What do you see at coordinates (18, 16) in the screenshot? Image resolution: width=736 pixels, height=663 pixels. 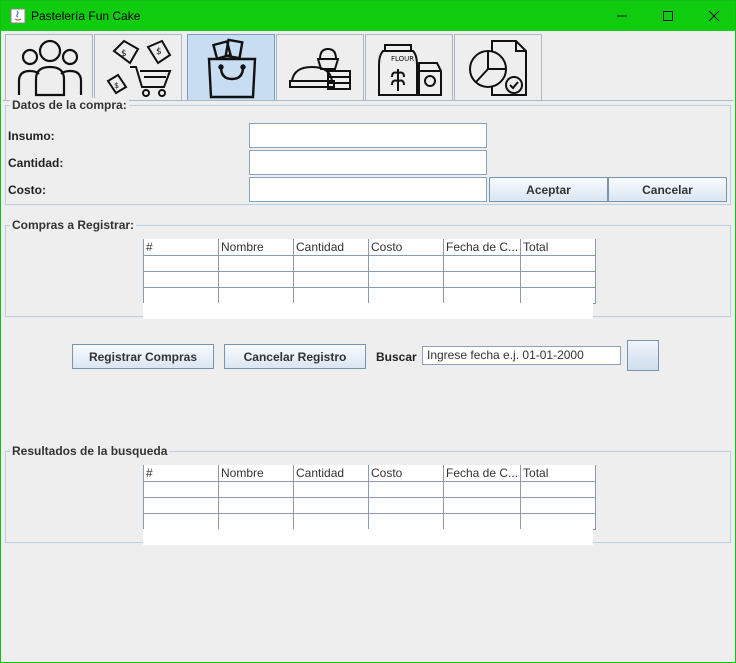 I see `java-app-icon` at bounding box center [18, 16].